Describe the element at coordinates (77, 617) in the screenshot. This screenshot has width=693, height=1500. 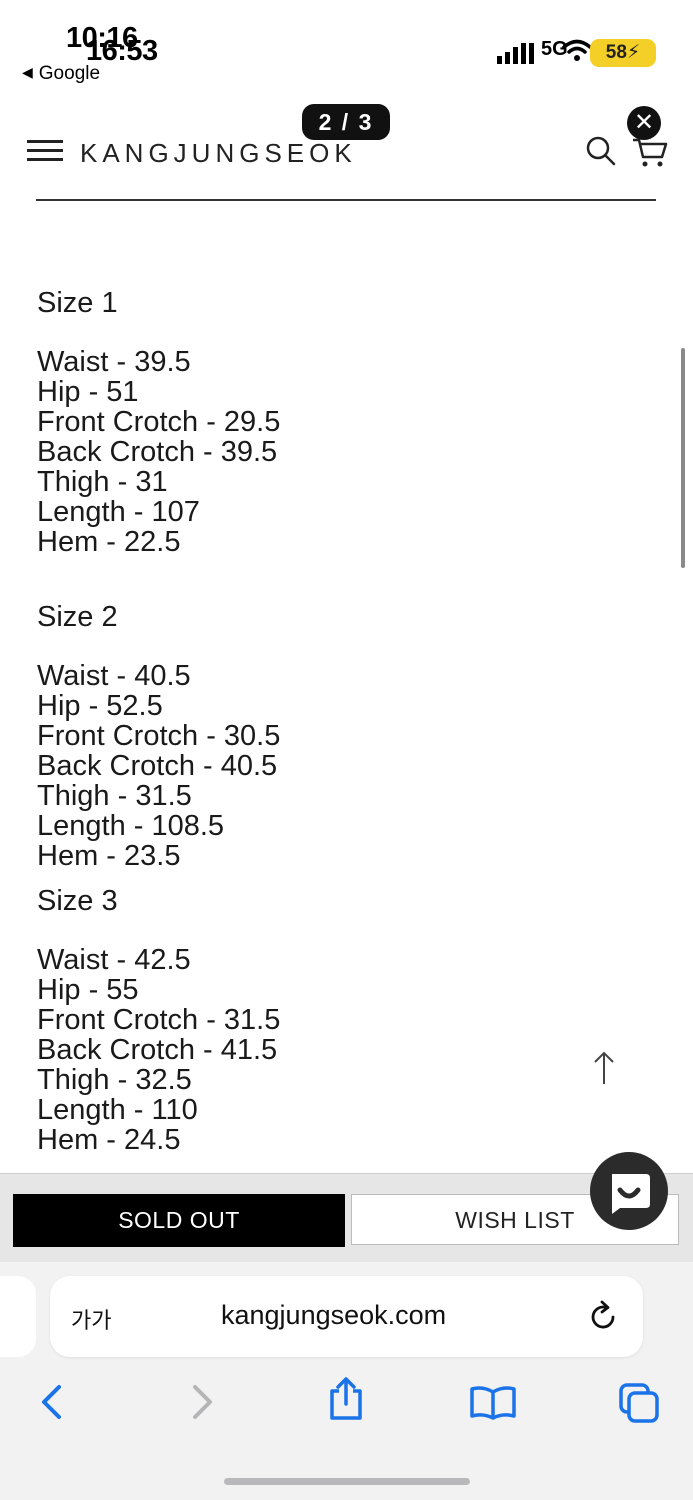
I see `size-title: Size 2` at that location.